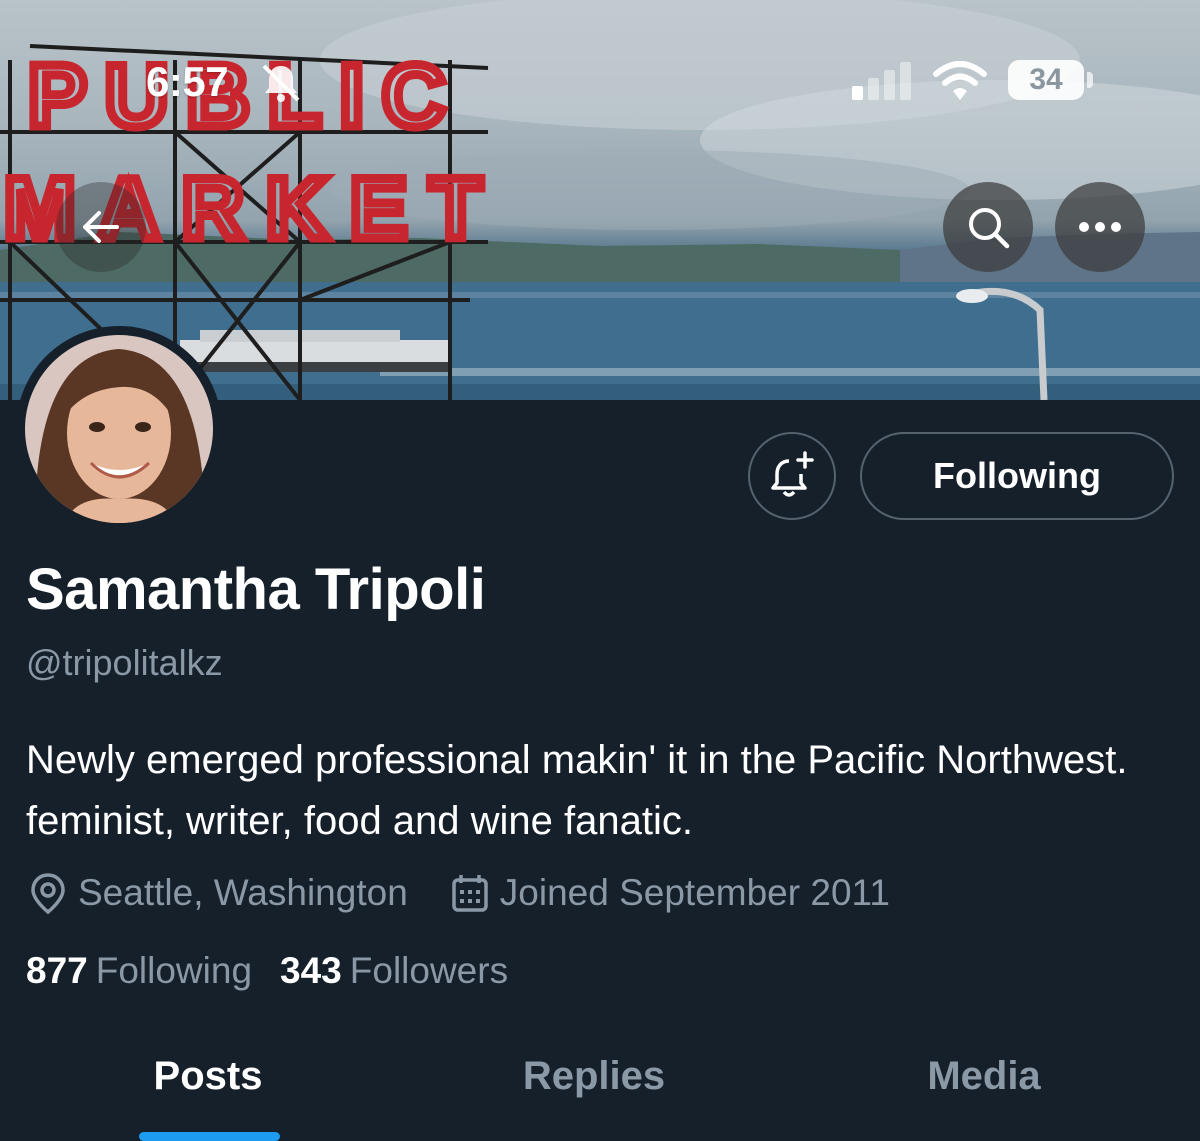 This screenshot has height=1141, width=1200. What do you see at coordinates (881, 81) in the screenshot?
I see `cellular-signal-icon` at bounding box center [881, 81].